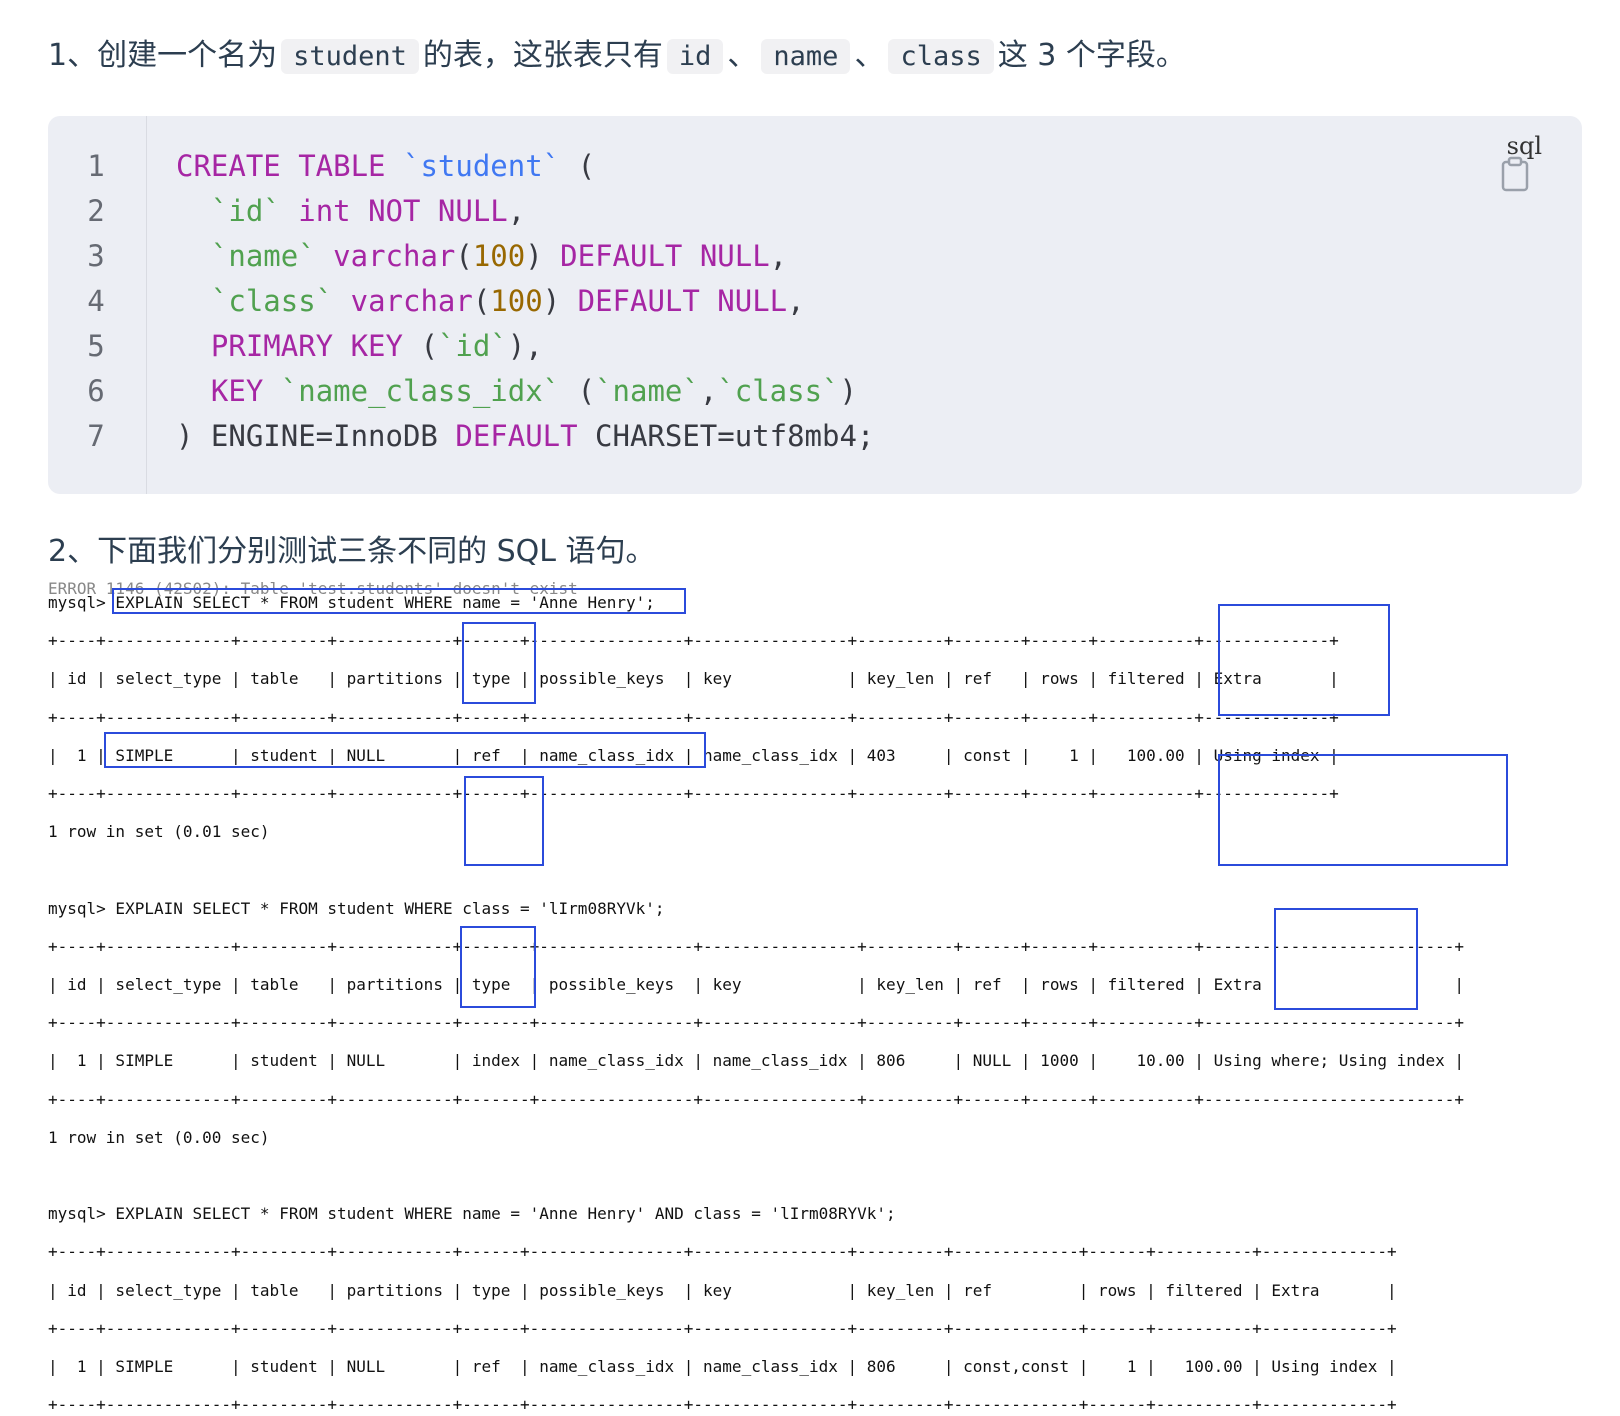 The image size is (1620, 1416). I want to click on line-number: 2, so click(96, 211).